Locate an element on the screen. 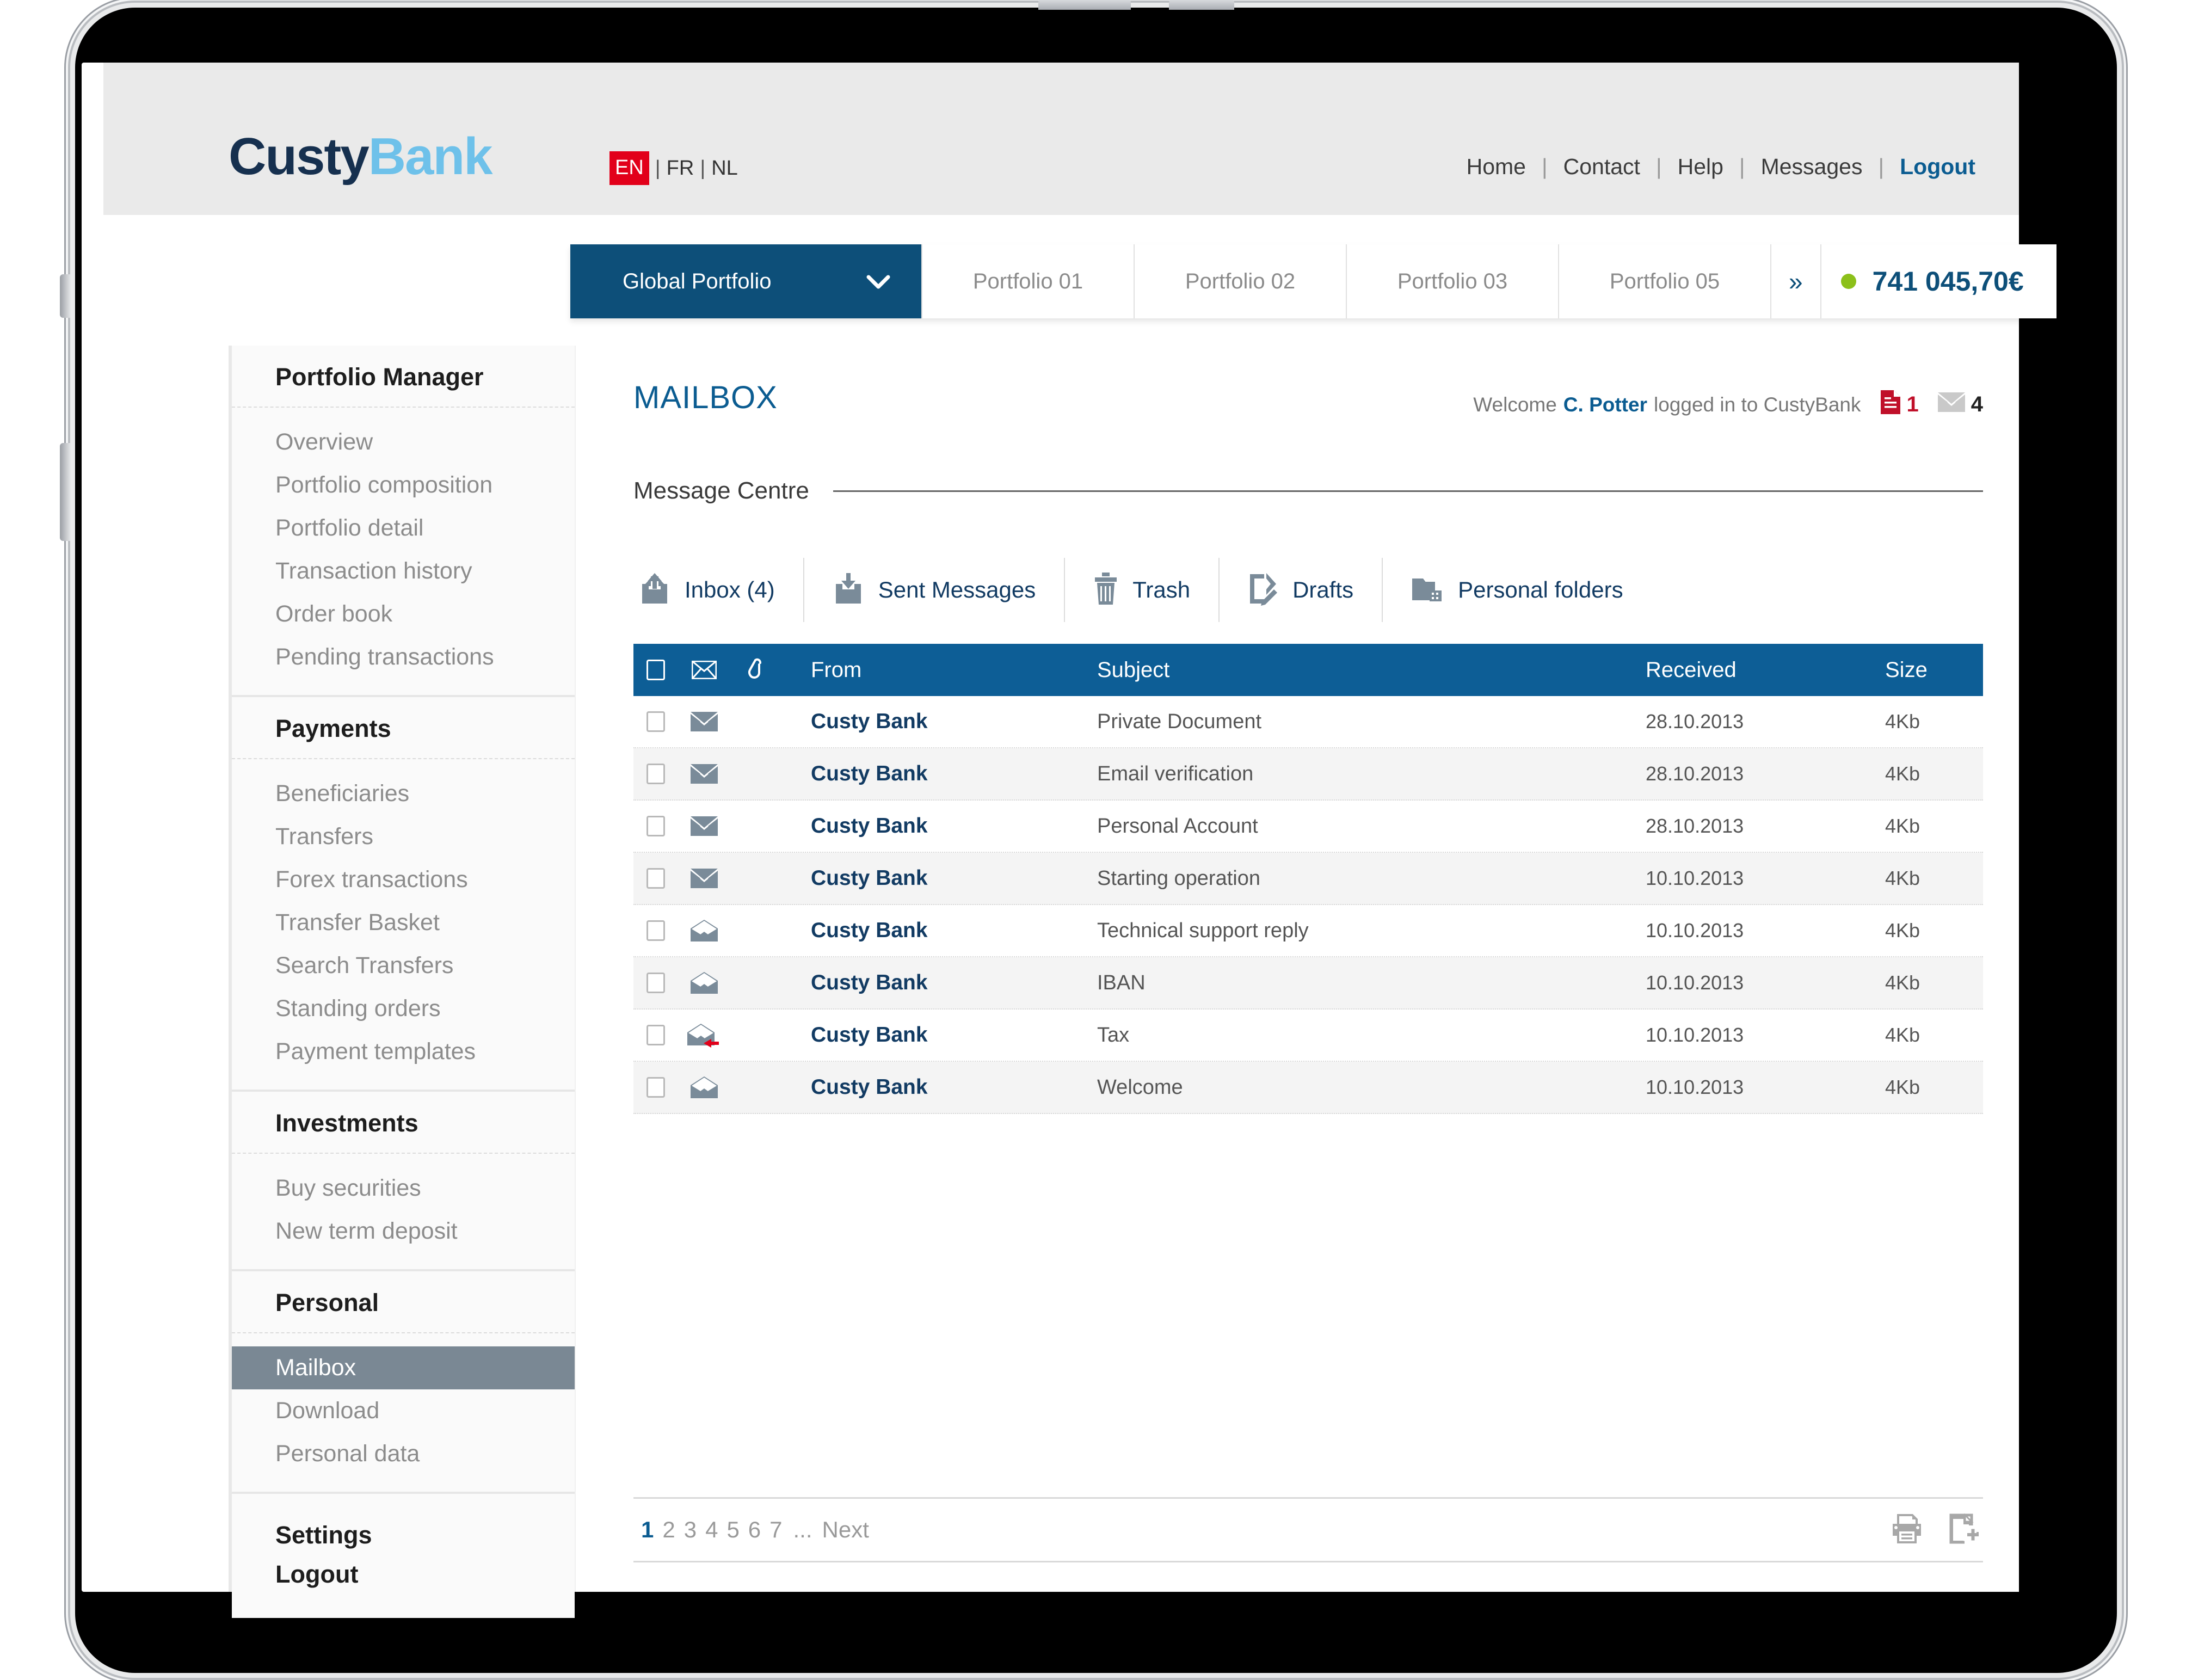 This screenshot has width=2192, height=1680. table-row: Custy Bank IBAN 10.10.2013 4Kb is located at coordinates (1308, 983).